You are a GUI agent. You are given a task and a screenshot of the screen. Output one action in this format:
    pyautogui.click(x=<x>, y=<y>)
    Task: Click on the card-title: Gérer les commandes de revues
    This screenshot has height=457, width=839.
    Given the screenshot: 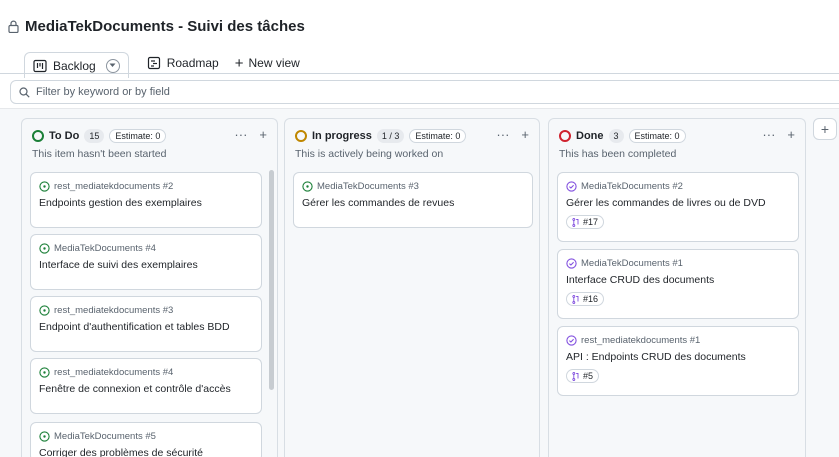 What is the action you would take?
    pyautogui.click(x=413, y=203)
    